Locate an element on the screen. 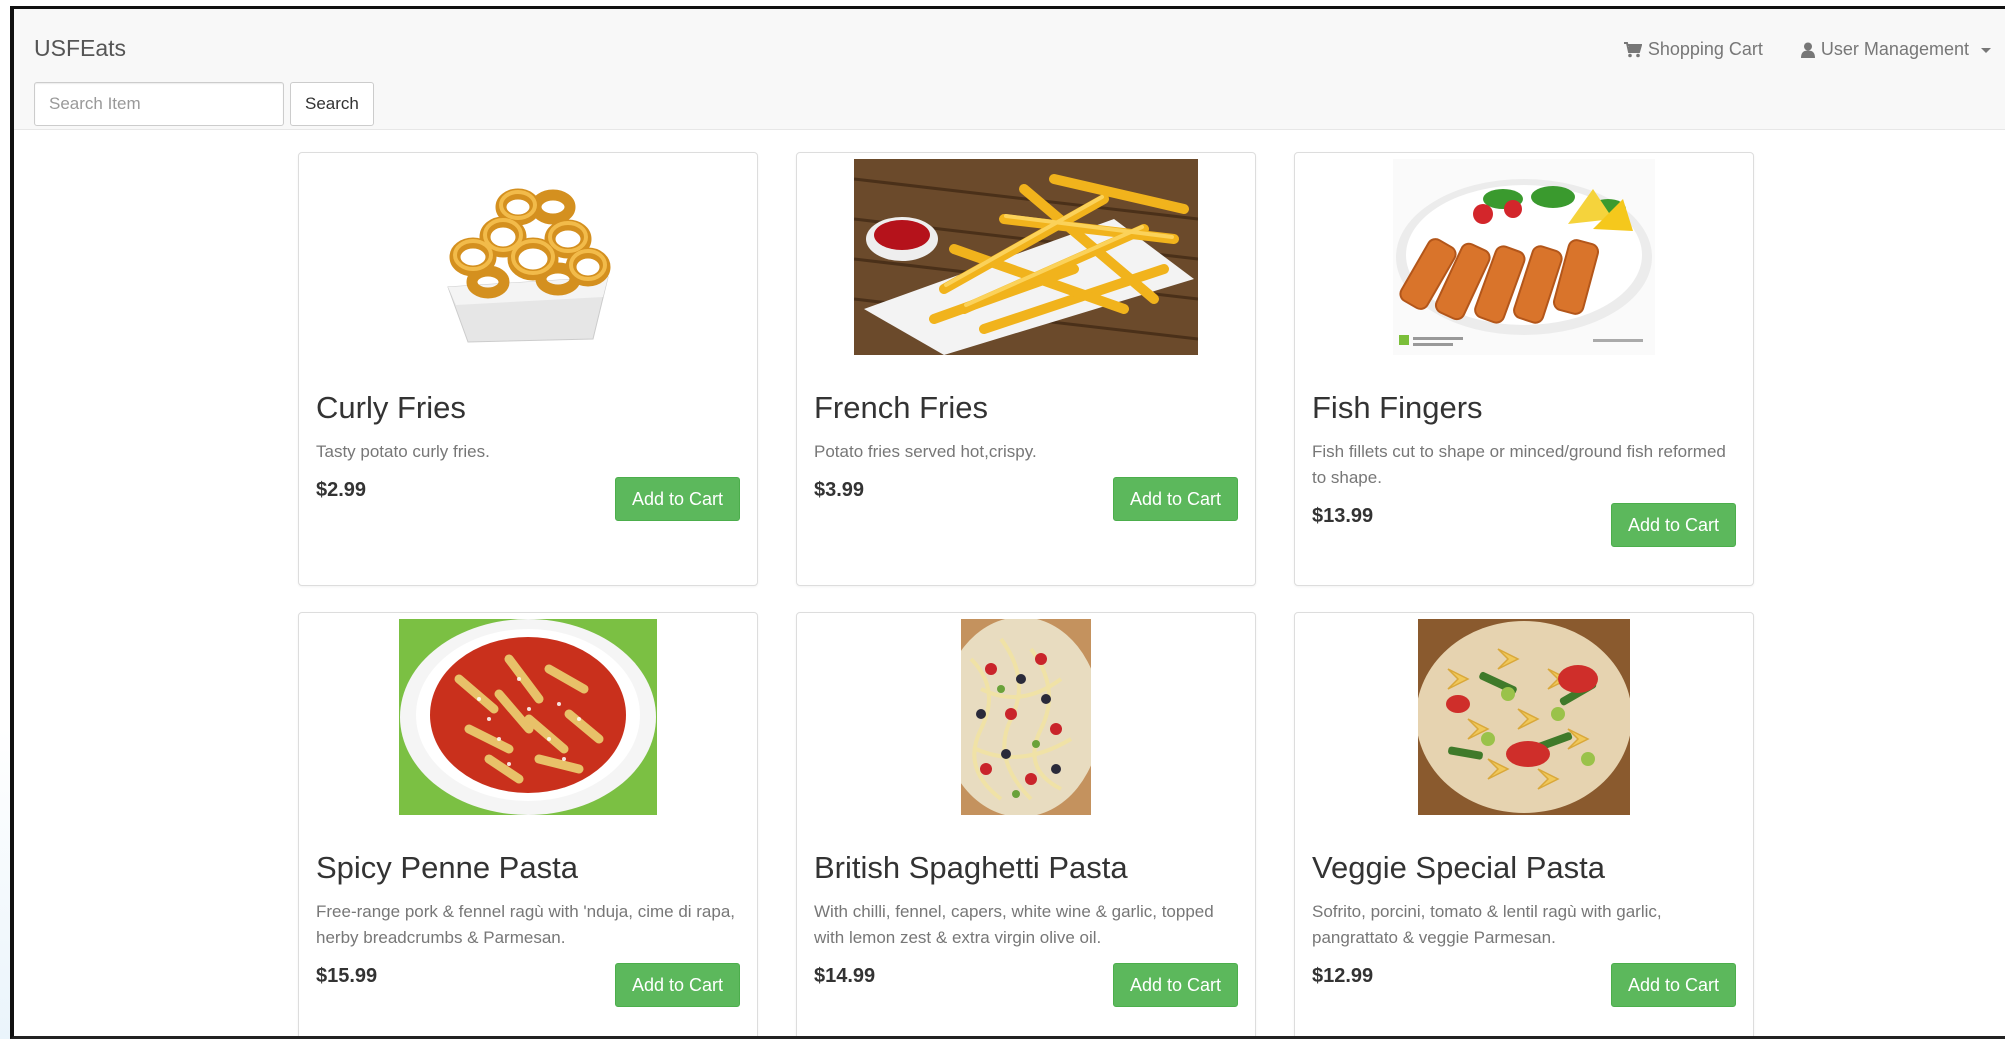 The height and width of the screenshot is (1039, 2005). user-icon is located at coordinates (1807, 50).